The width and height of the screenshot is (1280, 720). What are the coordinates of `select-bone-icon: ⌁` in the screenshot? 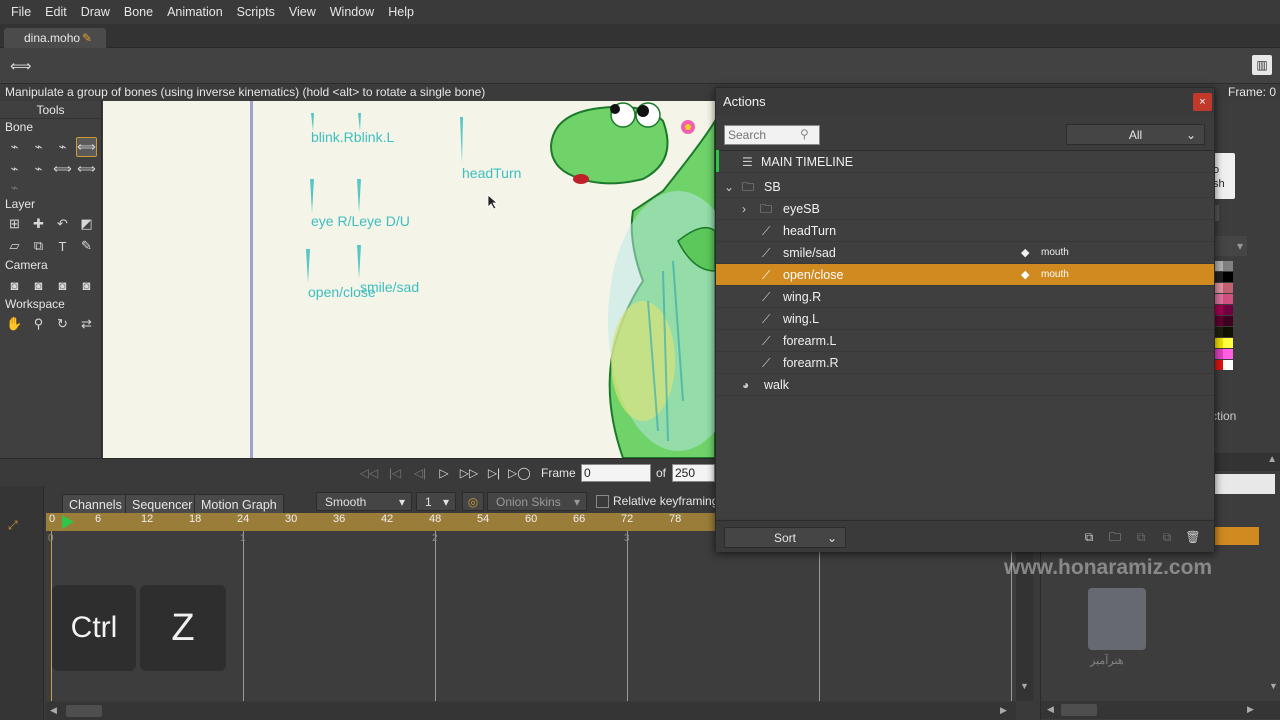 It's located at (14, 147).